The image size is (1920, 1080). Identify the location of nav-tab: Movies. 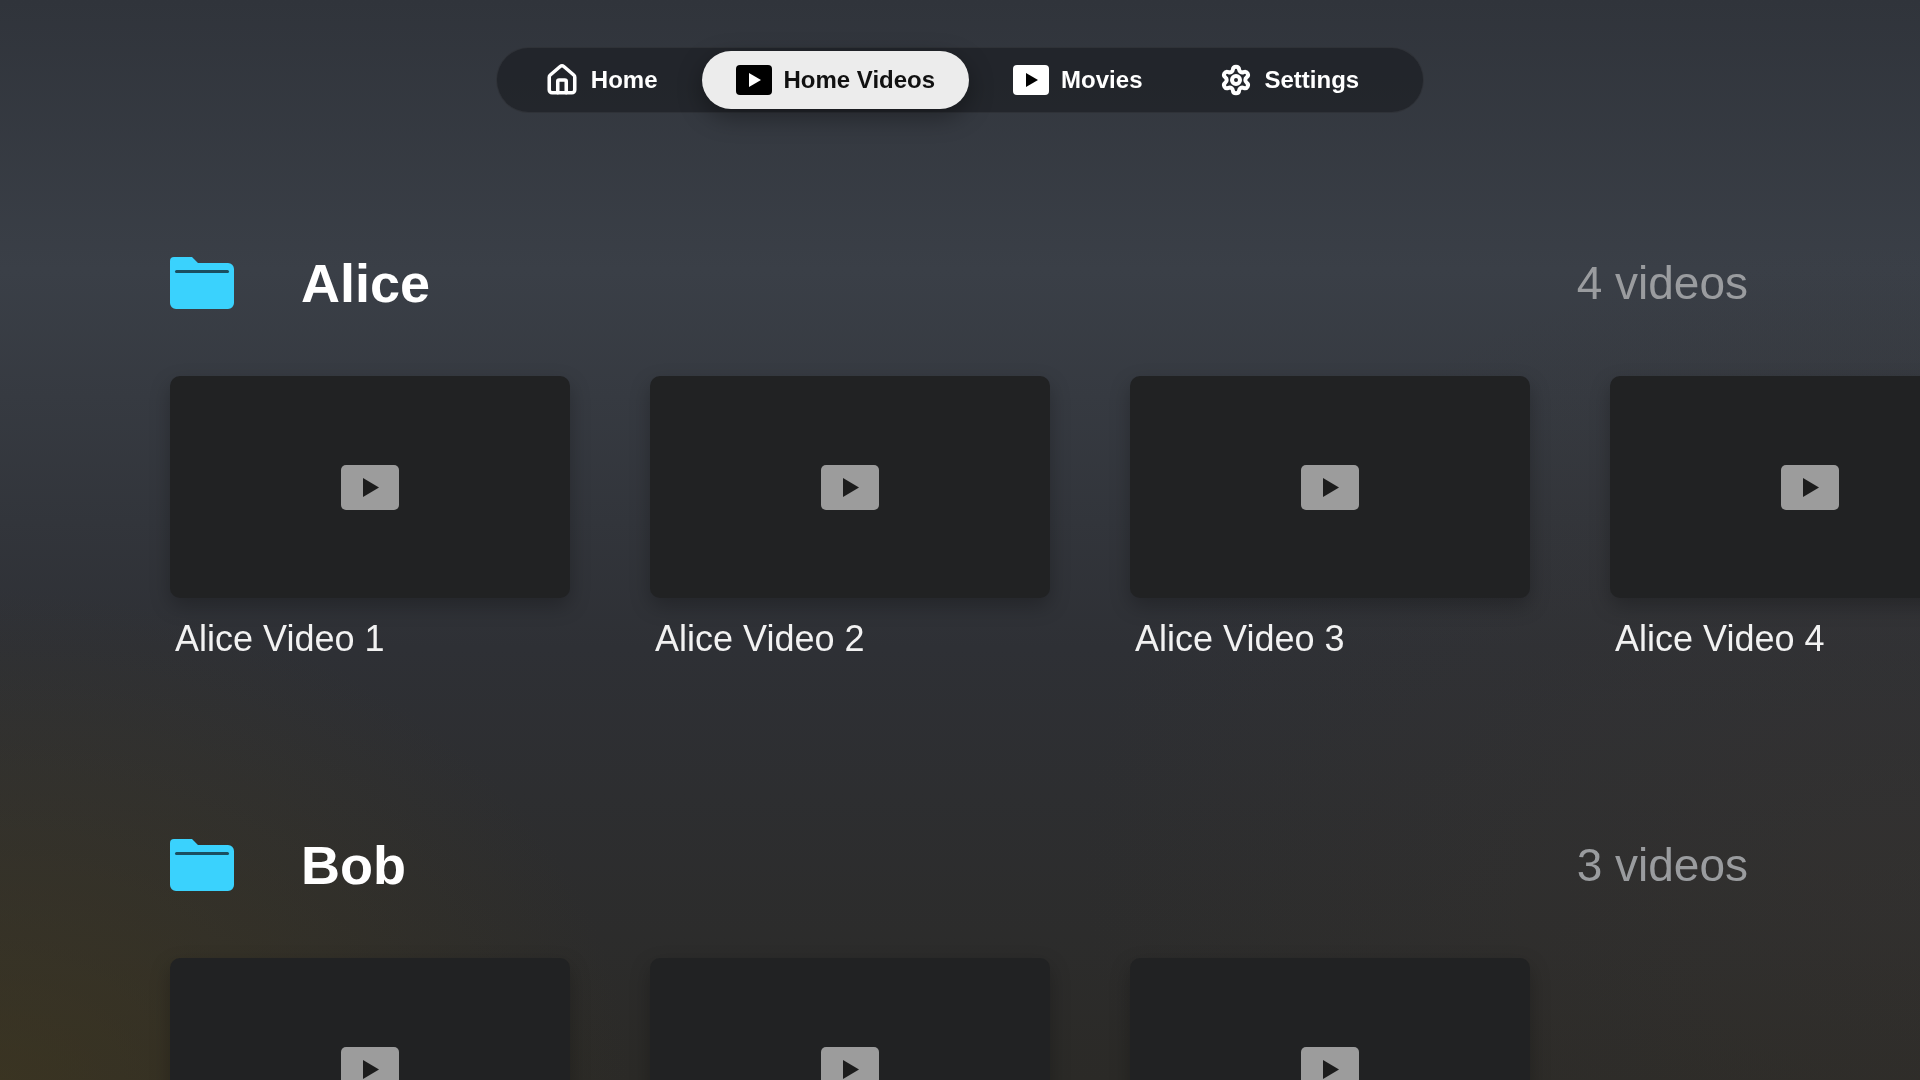
(1078, 80).